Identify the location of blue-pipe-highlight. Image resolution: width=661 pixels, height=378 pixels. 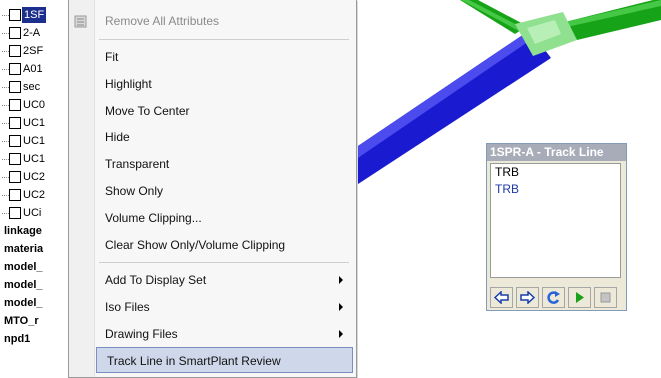
(445, 95).